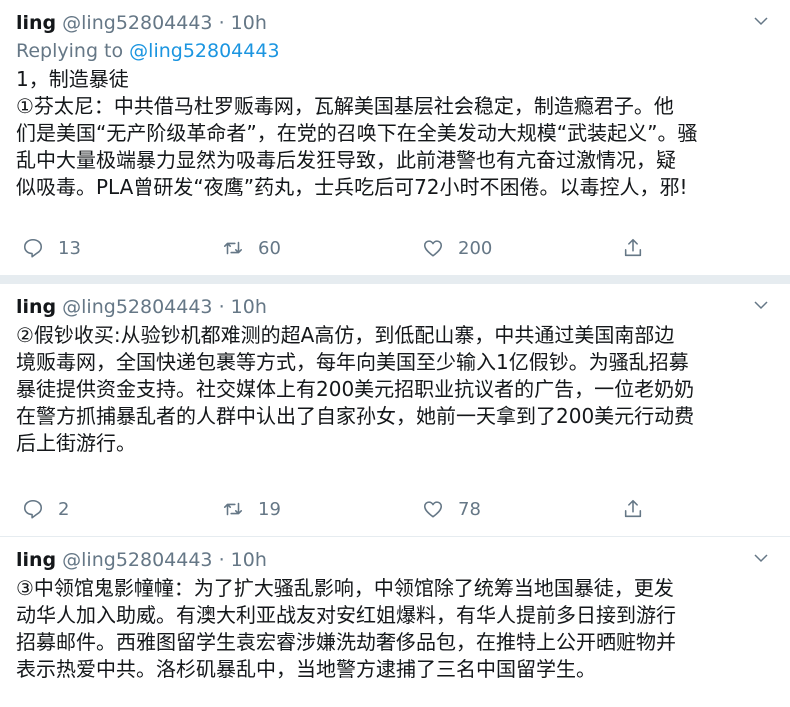 The image size is (790, 707). What do you see at coordinates (475, 248) in the screenshot?
I see `like-count: 200` at bounding box center [475, 248].